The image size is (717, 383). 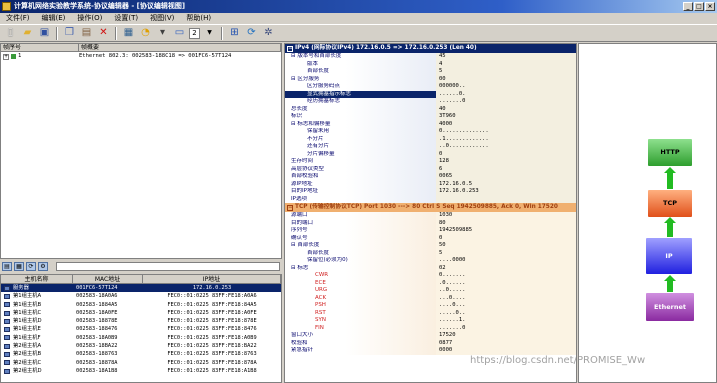 I want to click on layer-ip: IP, so click(x=669, y=256).